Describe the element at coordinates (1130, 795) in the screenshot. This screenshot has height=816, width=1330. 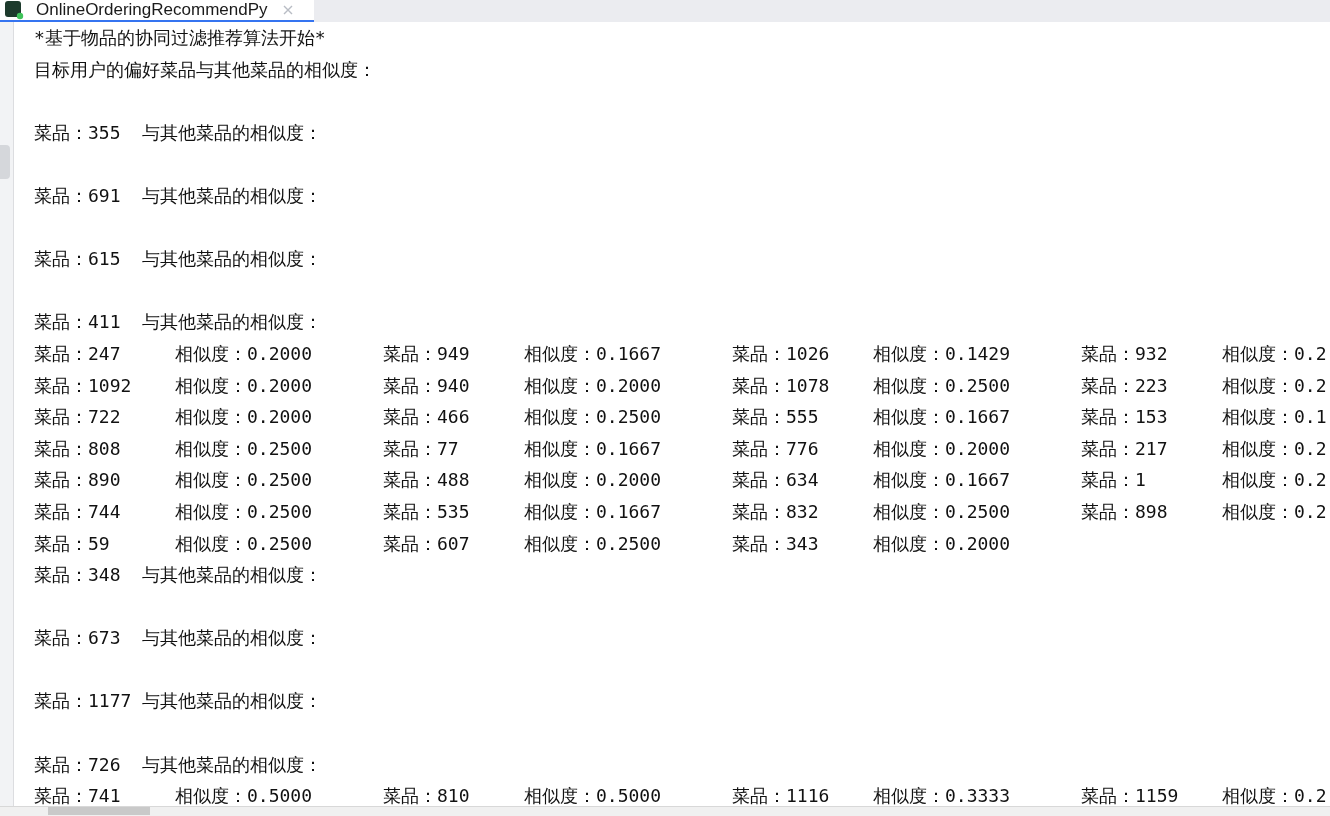
I see `dish-text: 菜品：1159` at that location.